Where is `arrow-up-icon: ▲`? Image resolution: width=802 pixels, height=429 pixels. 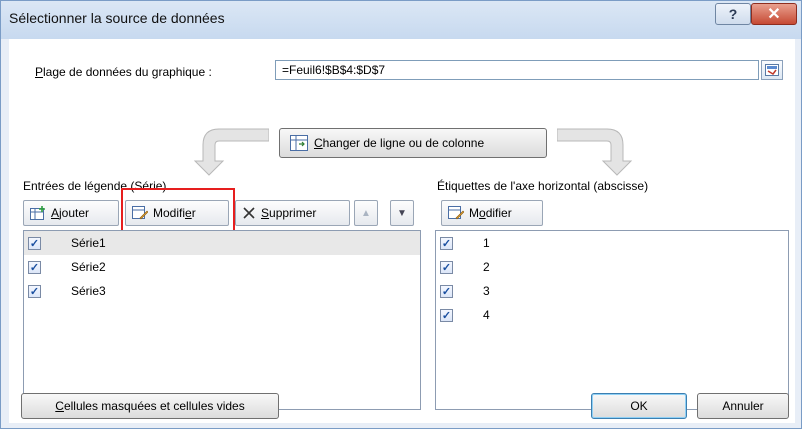 arrow-up-icon: ▲ is located at coordinates (366, 213).